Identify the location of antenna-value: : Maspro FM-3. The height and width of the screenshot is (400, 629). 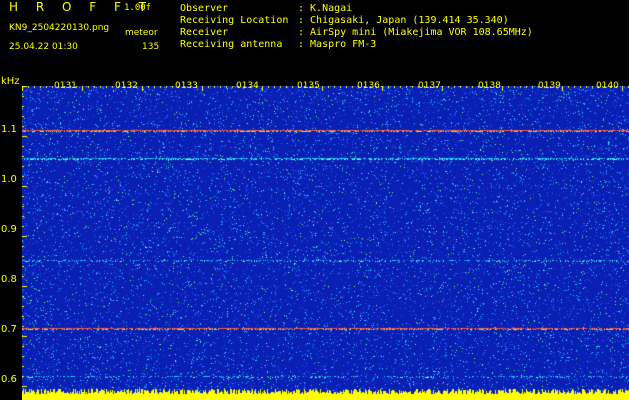
(337, 44).